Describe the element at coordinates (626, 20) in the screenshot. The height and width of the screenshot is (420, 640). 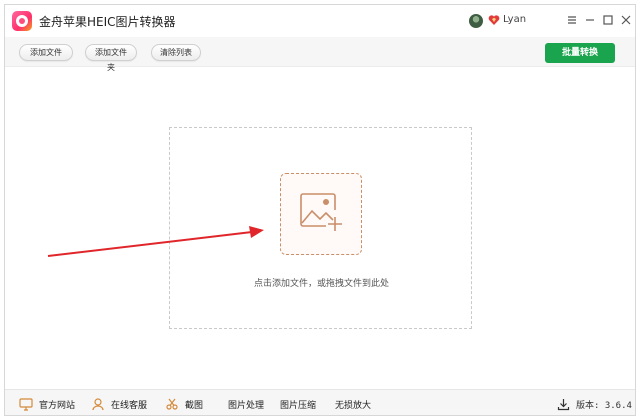
I see `close-icon` at that location.